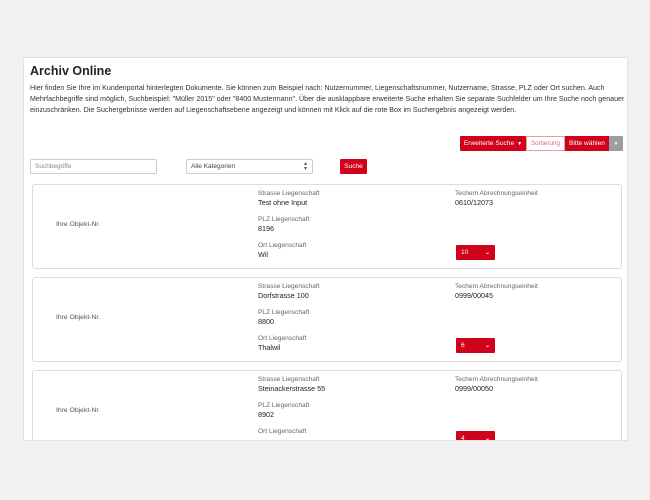 This screenshot has width=650, height=500. What do you see at coordinates (269, 347) in the screenshot?
I see `city-value: Thalwil` at bounding box center [269, 347].